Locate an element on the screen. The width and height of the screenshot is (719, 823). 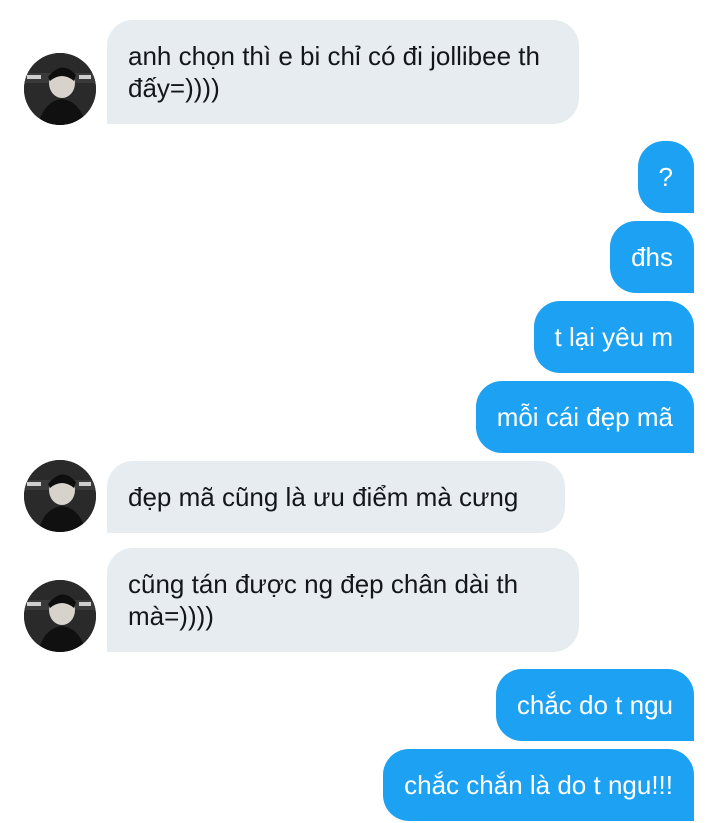
message-text: chắc do t ngu is located at coordinates (594, 705).